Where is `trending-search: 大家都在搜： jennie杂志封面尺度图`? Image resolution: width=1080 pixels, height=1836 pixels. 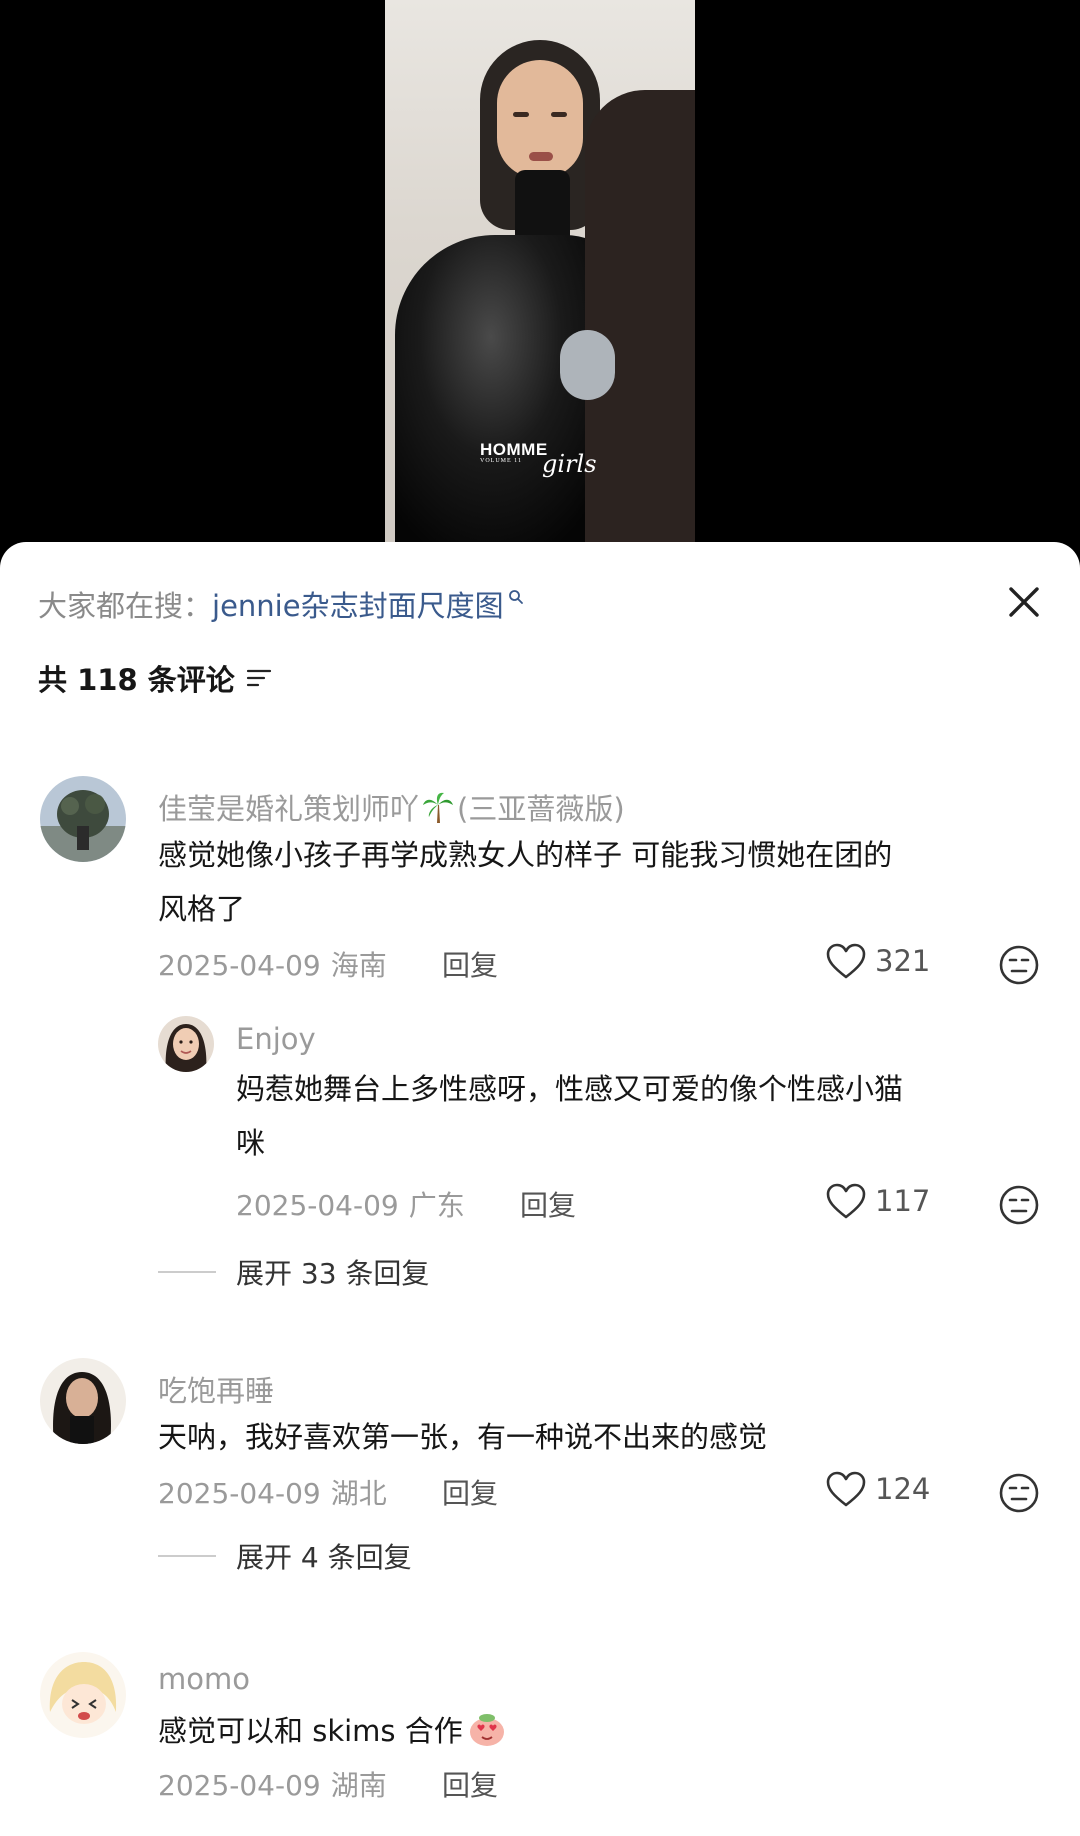 trending-search: 大家都在搜： jennie杂志封面尺度图 is located at coordinates (281, 604).